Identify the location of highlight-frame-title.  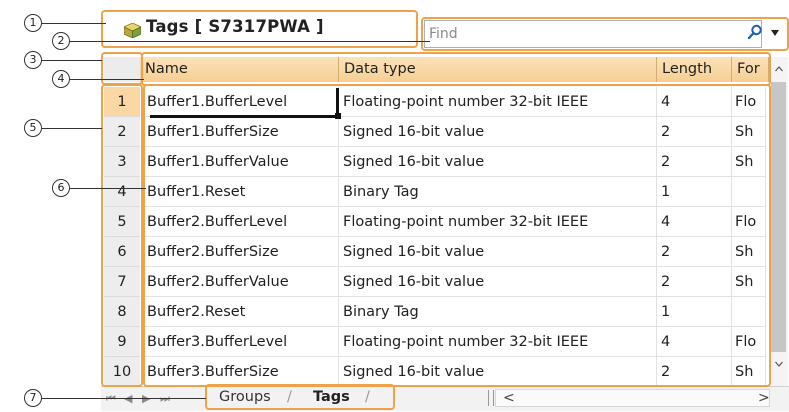
(259, 29).